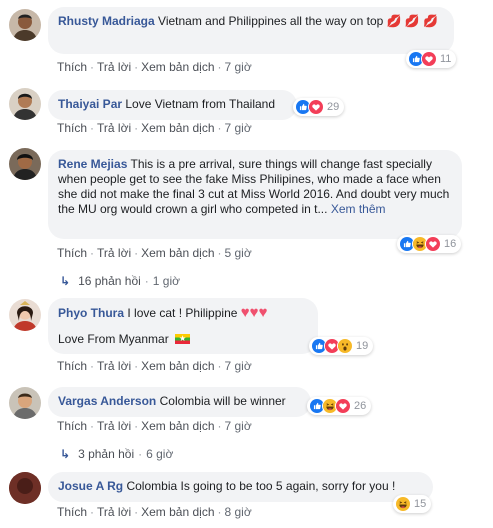  I want to click on heart-emoji-icon: ♥♥♥, so click(254, 312).